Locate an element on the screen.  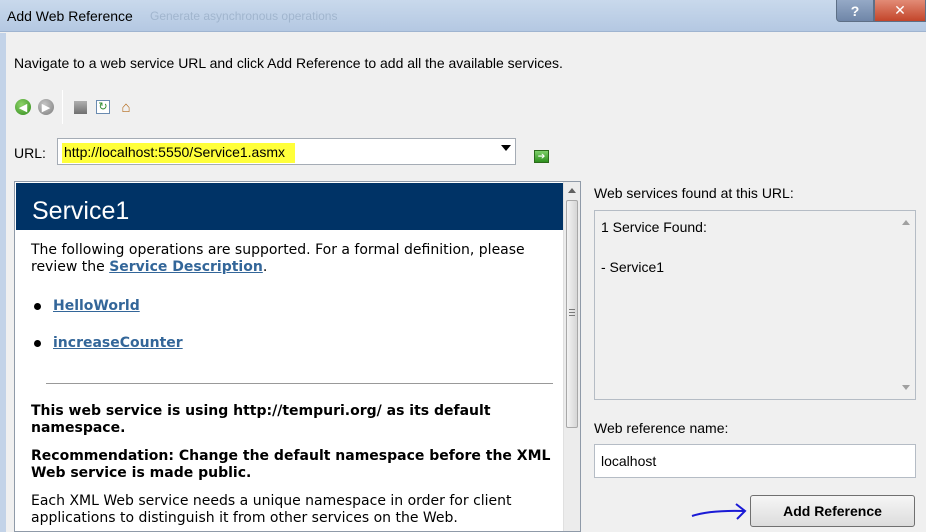
operation-item: HelloWorld is located at coordinates (87, 306).